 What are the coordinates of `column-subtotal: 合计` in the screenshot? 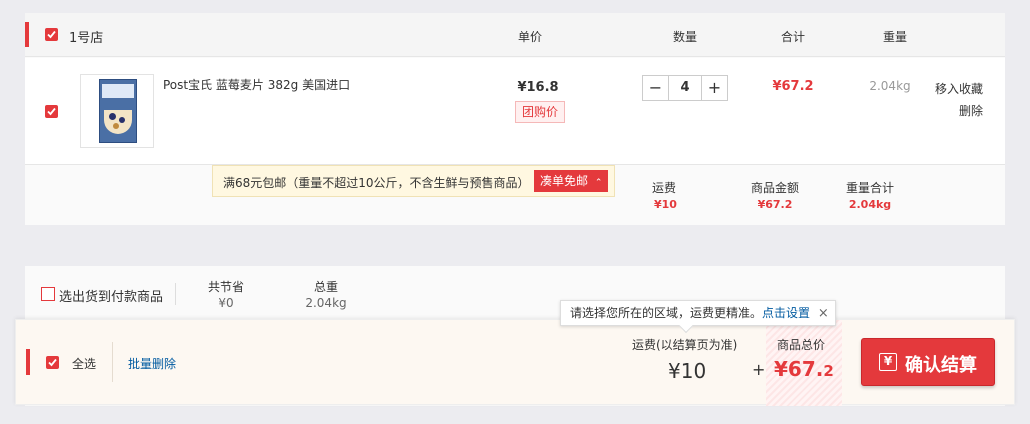 It's located at (792, 37).